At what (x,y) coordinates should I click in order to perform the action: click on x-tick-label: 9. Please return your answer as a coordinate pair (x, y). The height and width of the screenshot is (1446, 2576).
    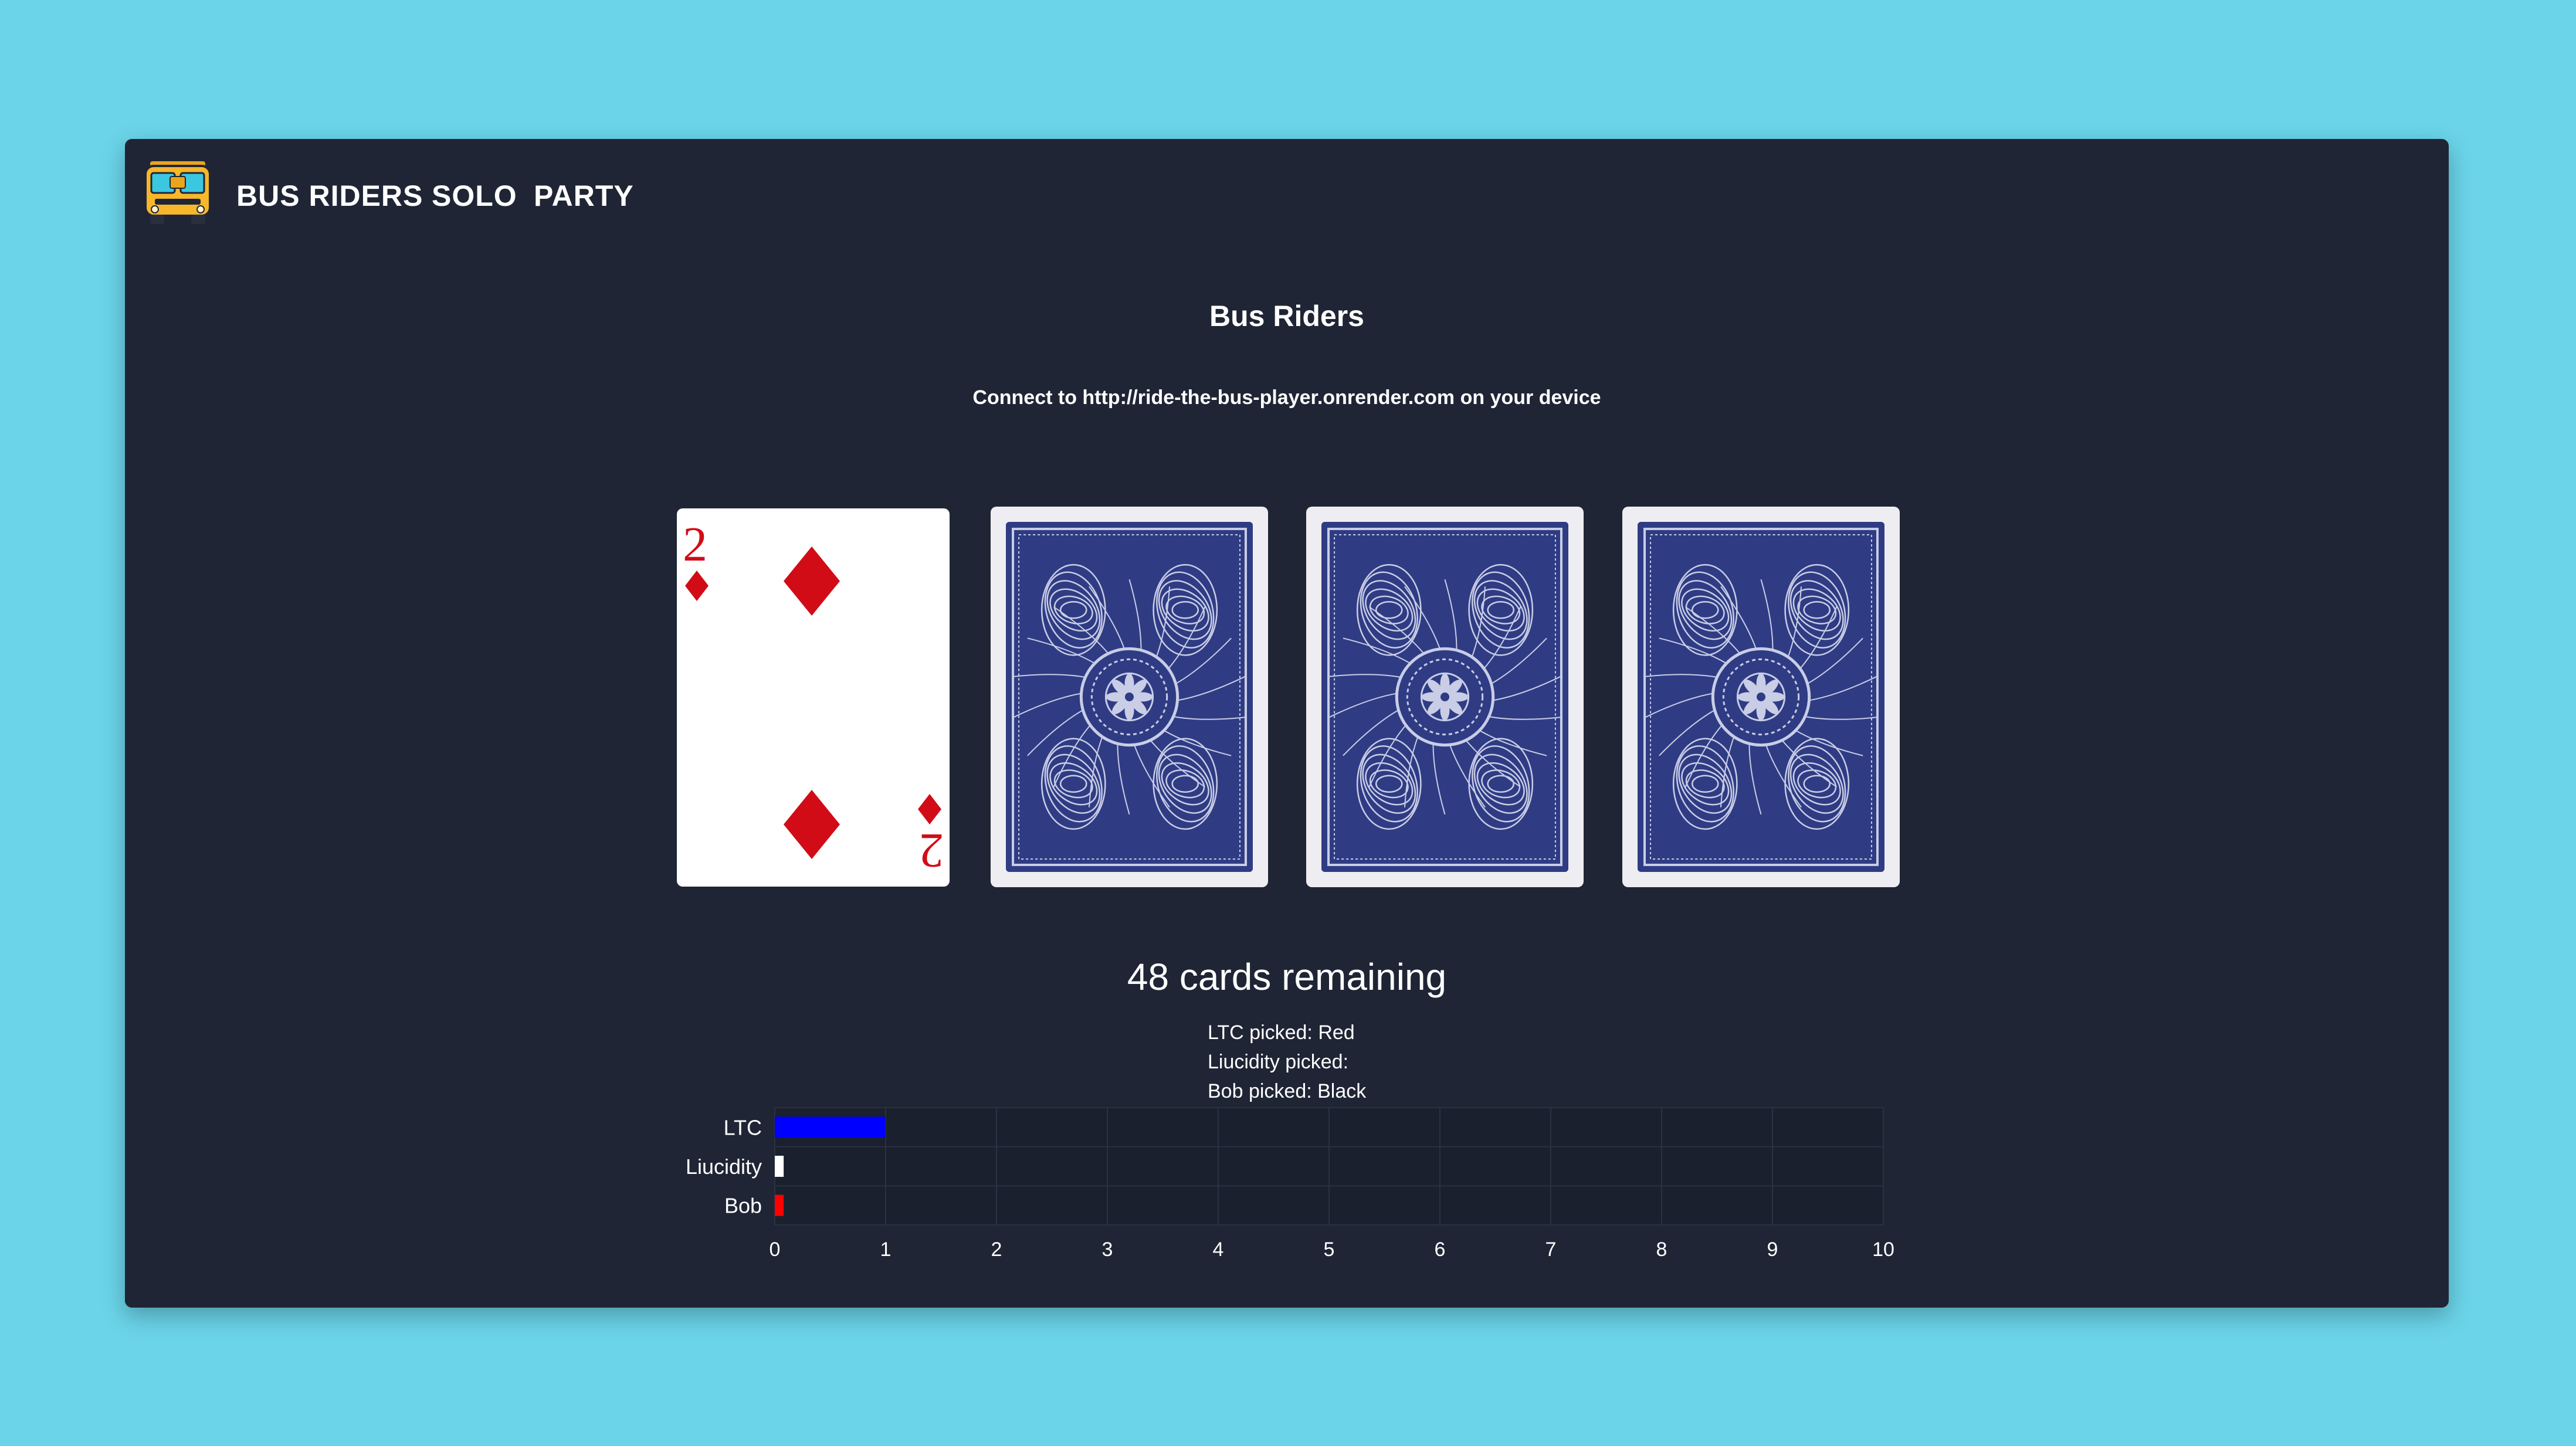
    Looking at the image, I should click on (1773, 1249).